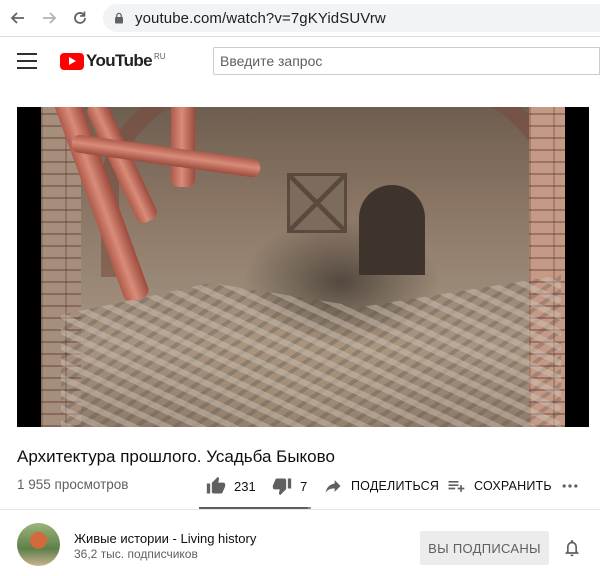  What do you see at coordinates (260, 18) in the screenshot?
I see `url-text: youtube.com/watch?v=7gKYidSUVrw` at bounding box center [260, 18].